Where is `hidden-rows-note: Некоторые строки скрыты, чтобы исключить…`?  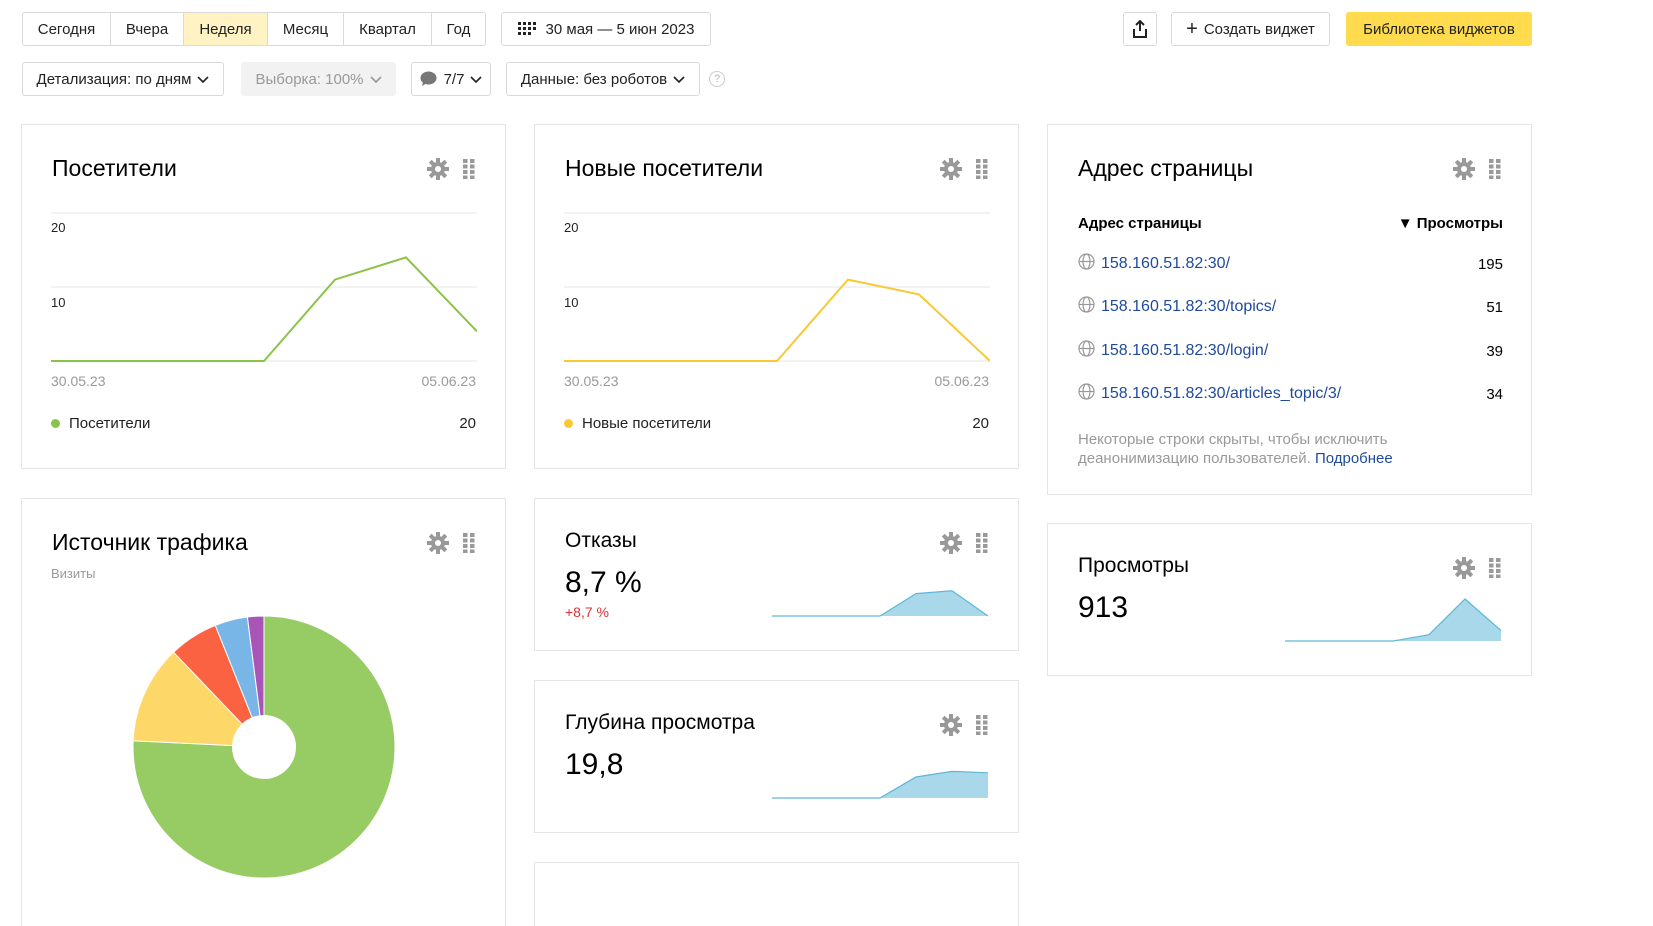 hidden-rows-note: Некоторые строки скрыты, чтобы исключить… is located at coordinates (1258, 449).